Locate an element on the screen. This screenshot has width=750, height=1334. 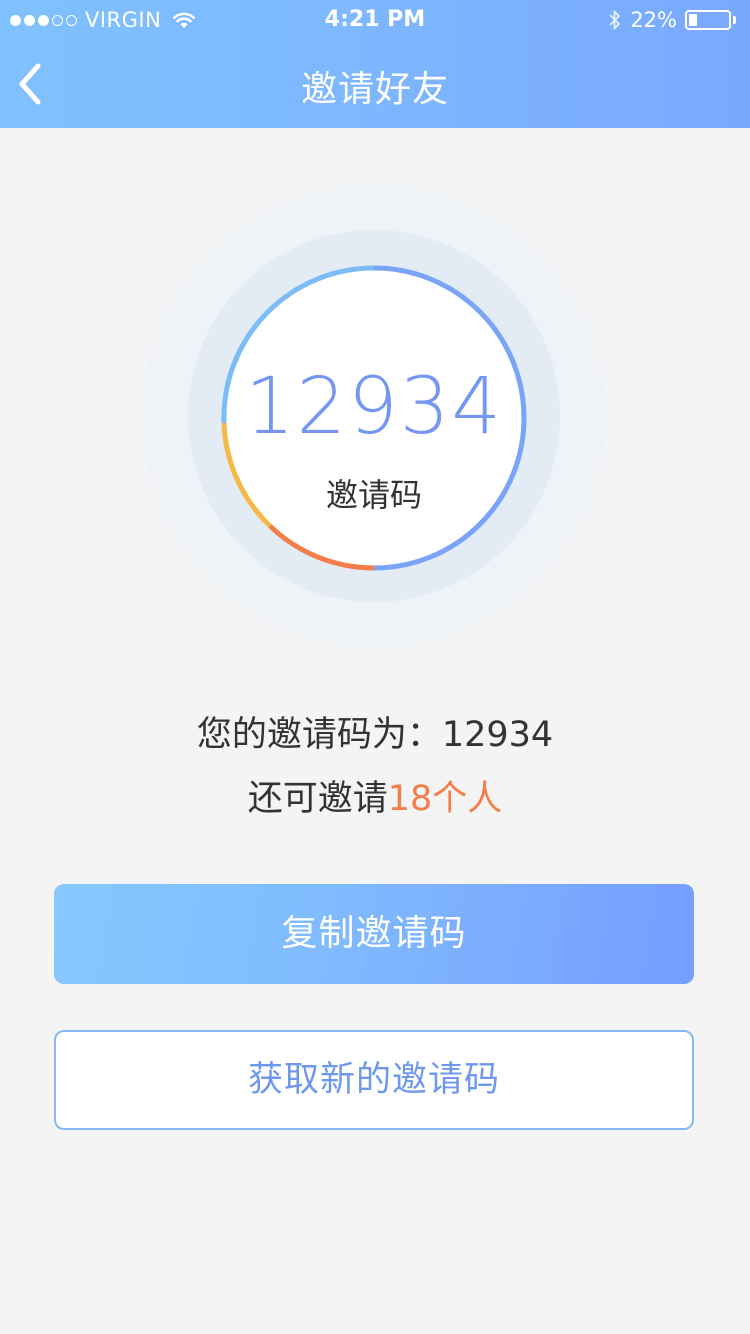
invite-code-number: 12934 is located at coordinates (374, 407).